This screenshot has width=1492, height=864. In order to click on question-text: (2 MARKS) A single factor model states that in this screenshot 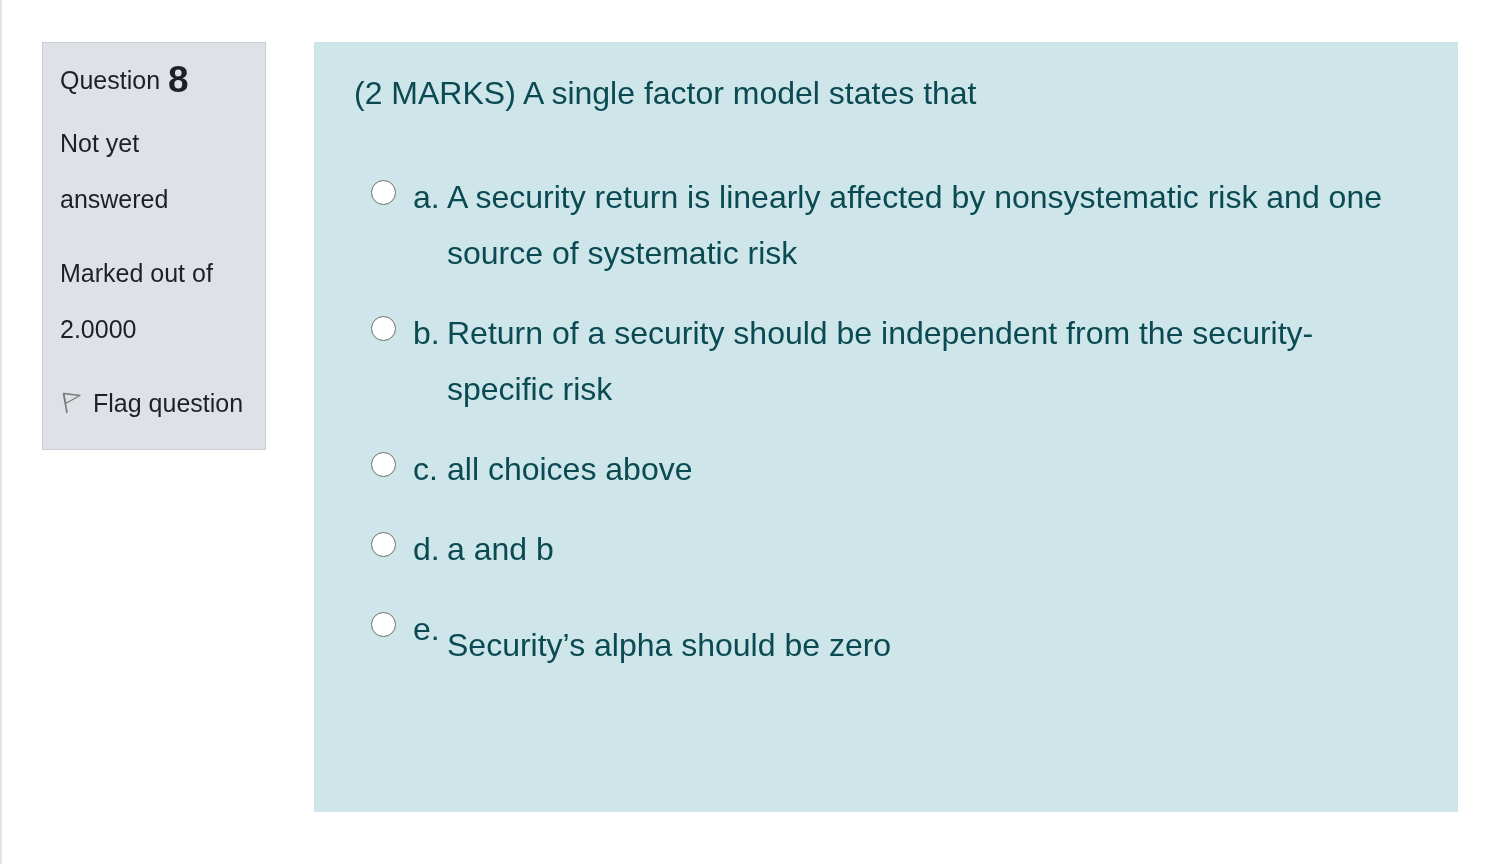, I will do `click(666, 93)`.